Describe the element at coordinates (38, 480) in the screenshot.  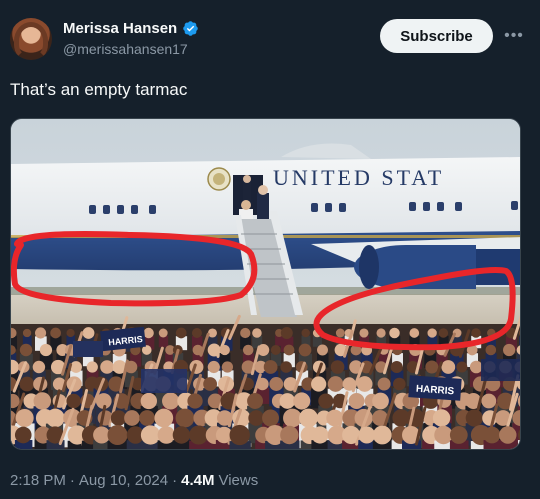
I see `post-time: 2:18 PM` at that location.